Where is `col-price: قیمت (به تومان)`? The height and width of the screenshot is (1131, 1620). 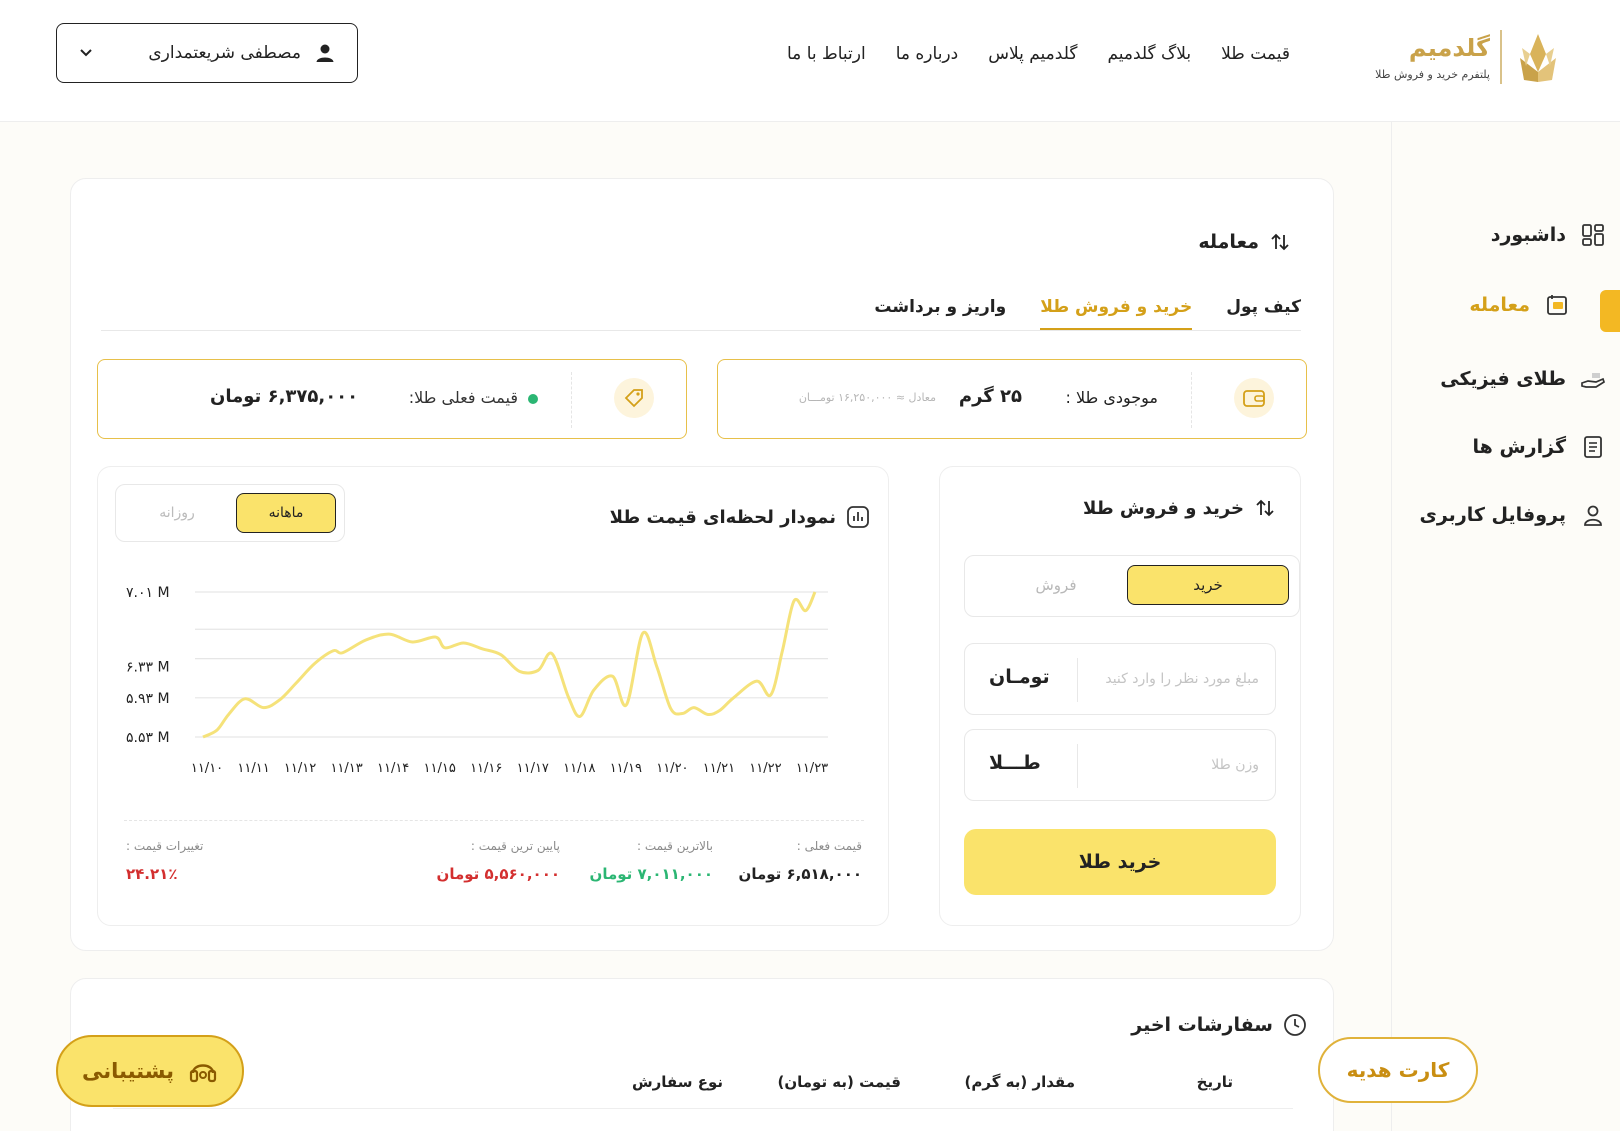
col-price: قیمت (به تومان) is located at coordinates (839, 1082).